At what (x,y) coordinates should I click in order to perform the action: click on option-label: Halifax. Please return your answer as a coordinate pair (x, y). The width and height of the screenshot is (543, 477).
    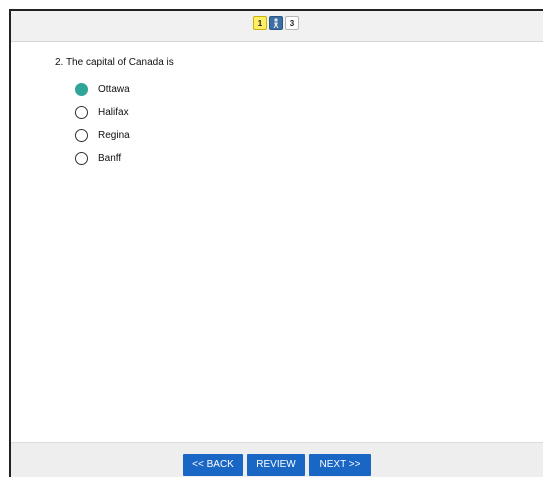
    Looking at the image, I should click on (113, 112).